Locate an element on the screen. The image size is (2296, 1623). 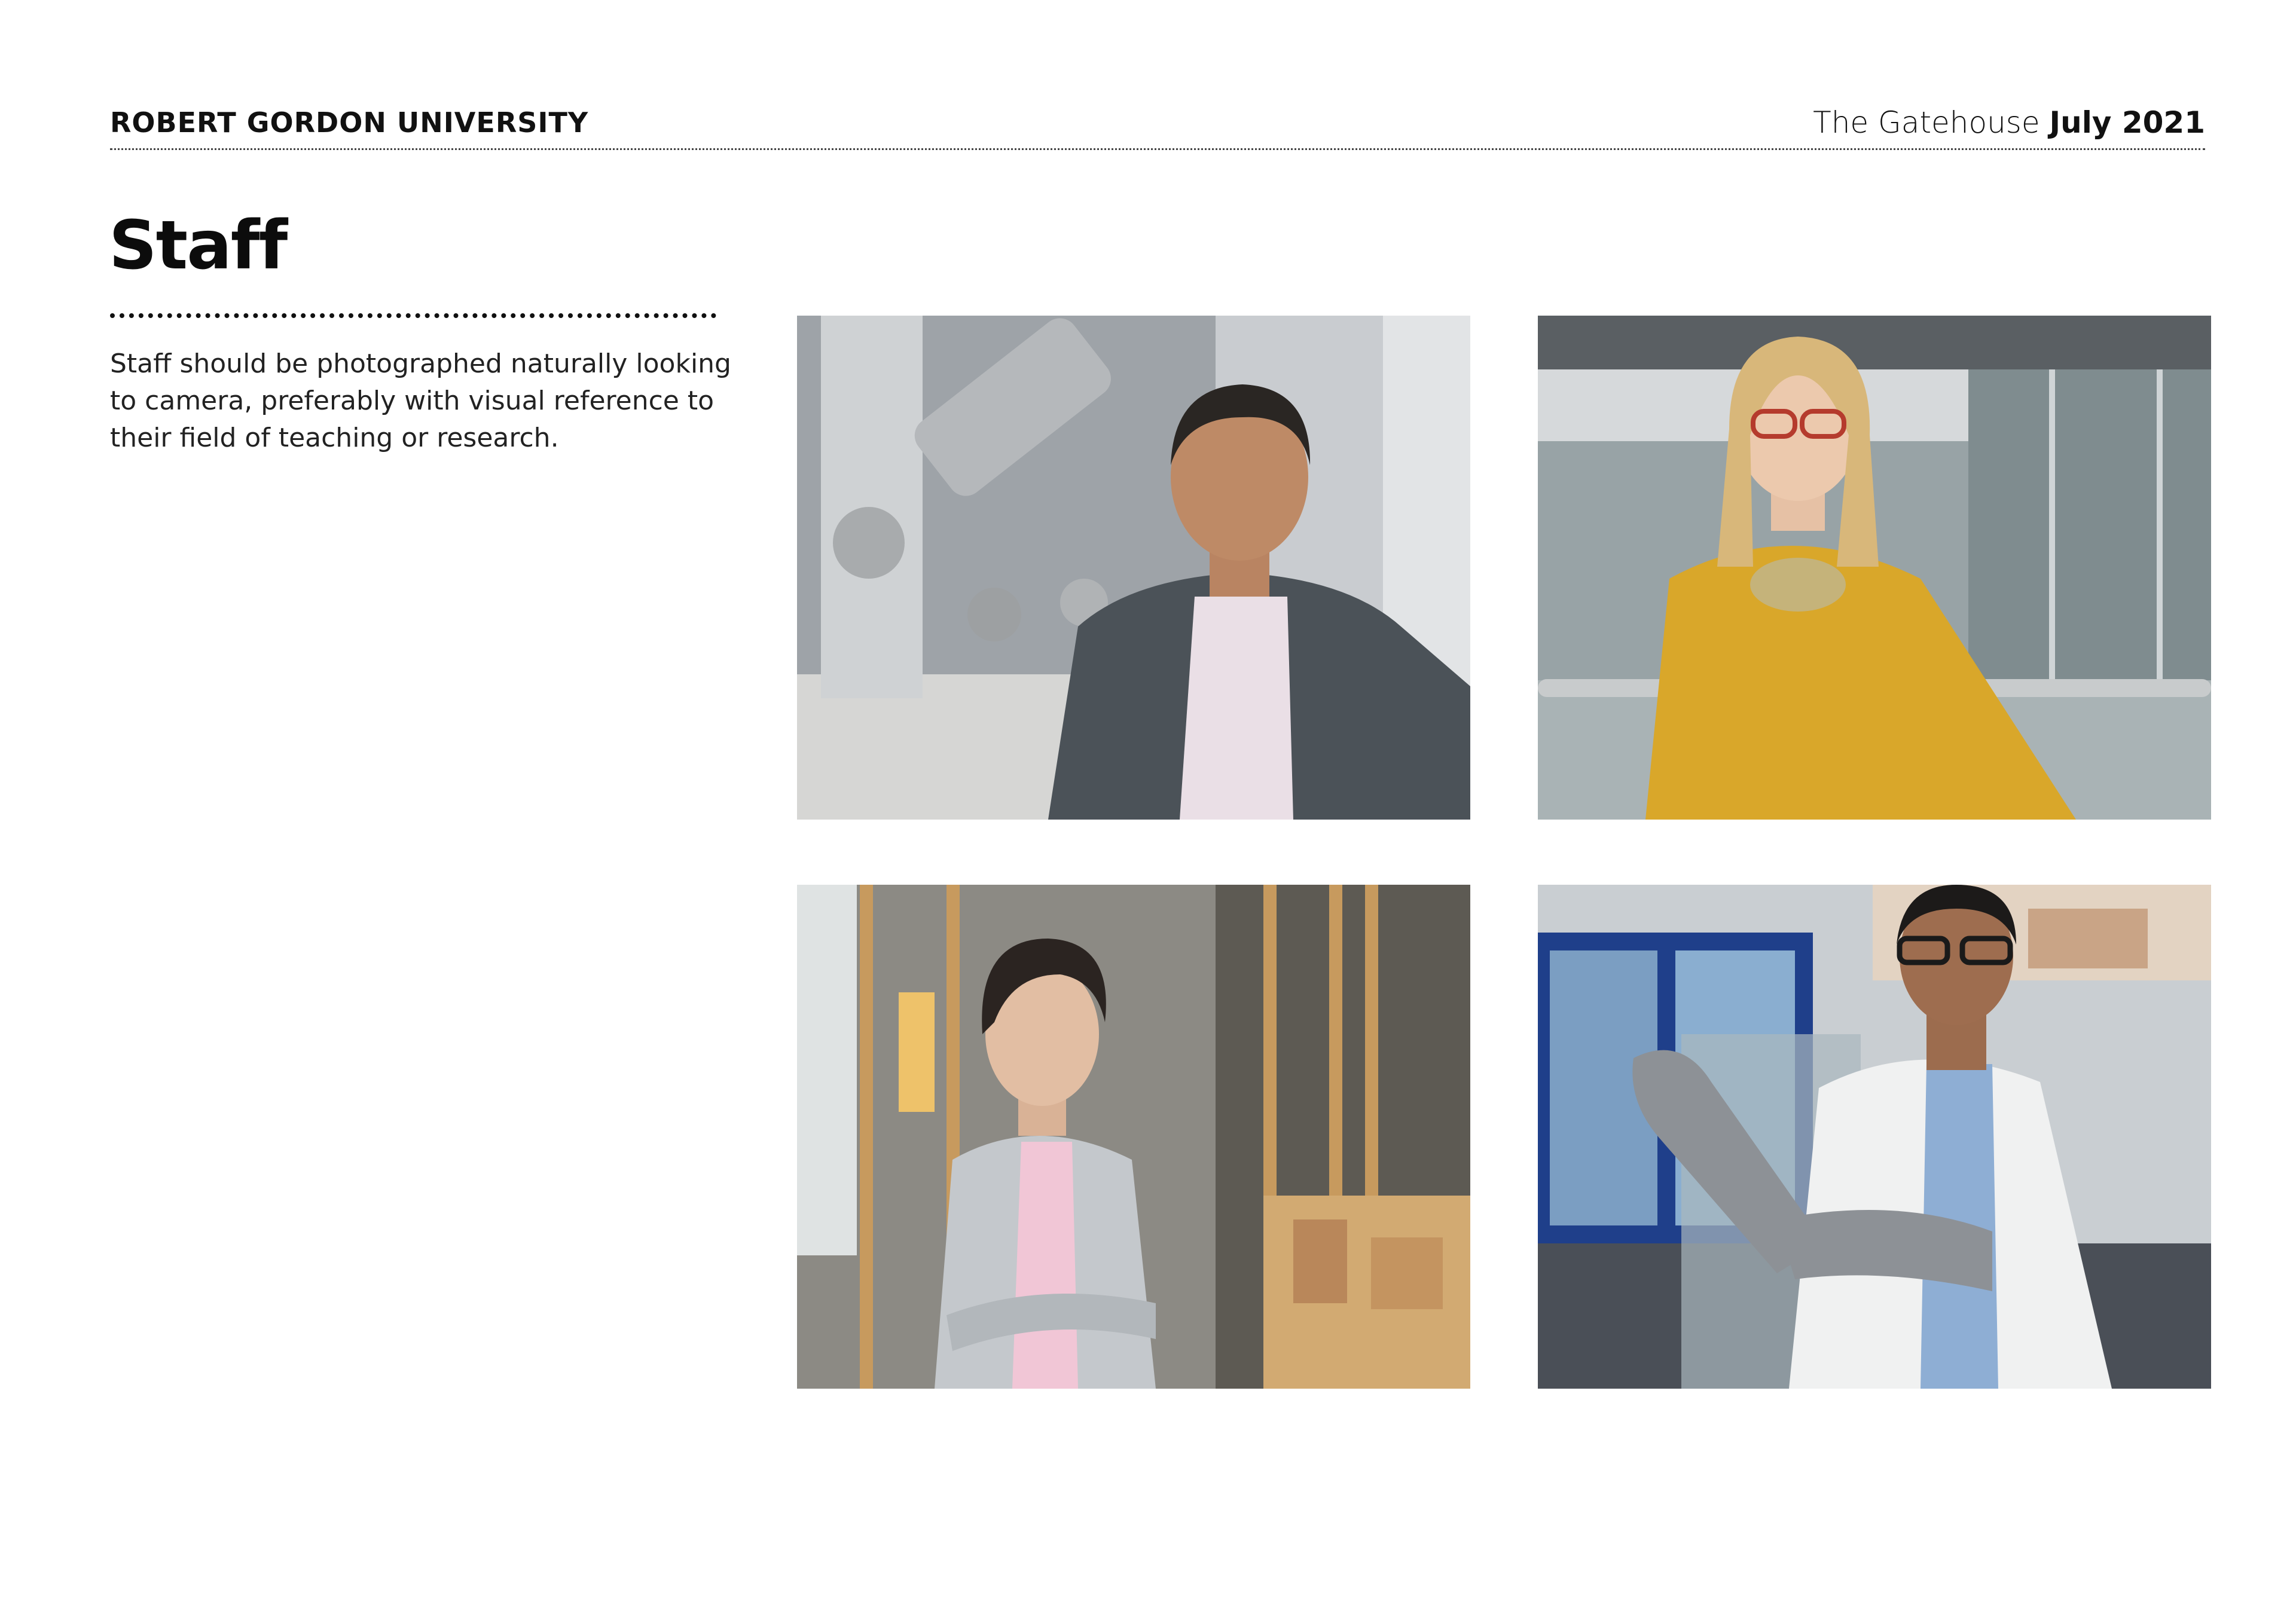
staff-photo-lab-equipment is located at coordinates (1133, 568).